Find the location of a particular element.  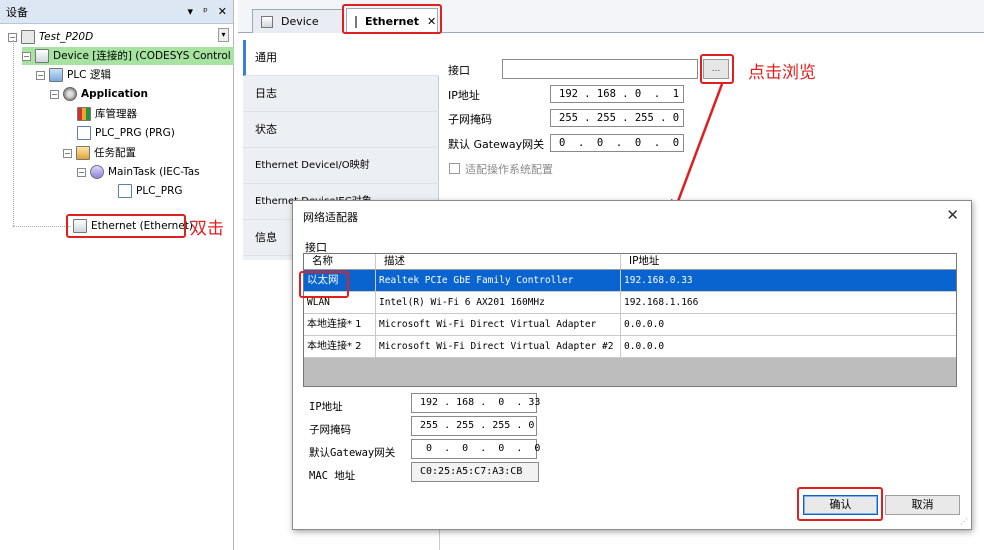

dialog-ip-field: 192 . 168 . 0 . 33 is located at coordinates (475, 403).